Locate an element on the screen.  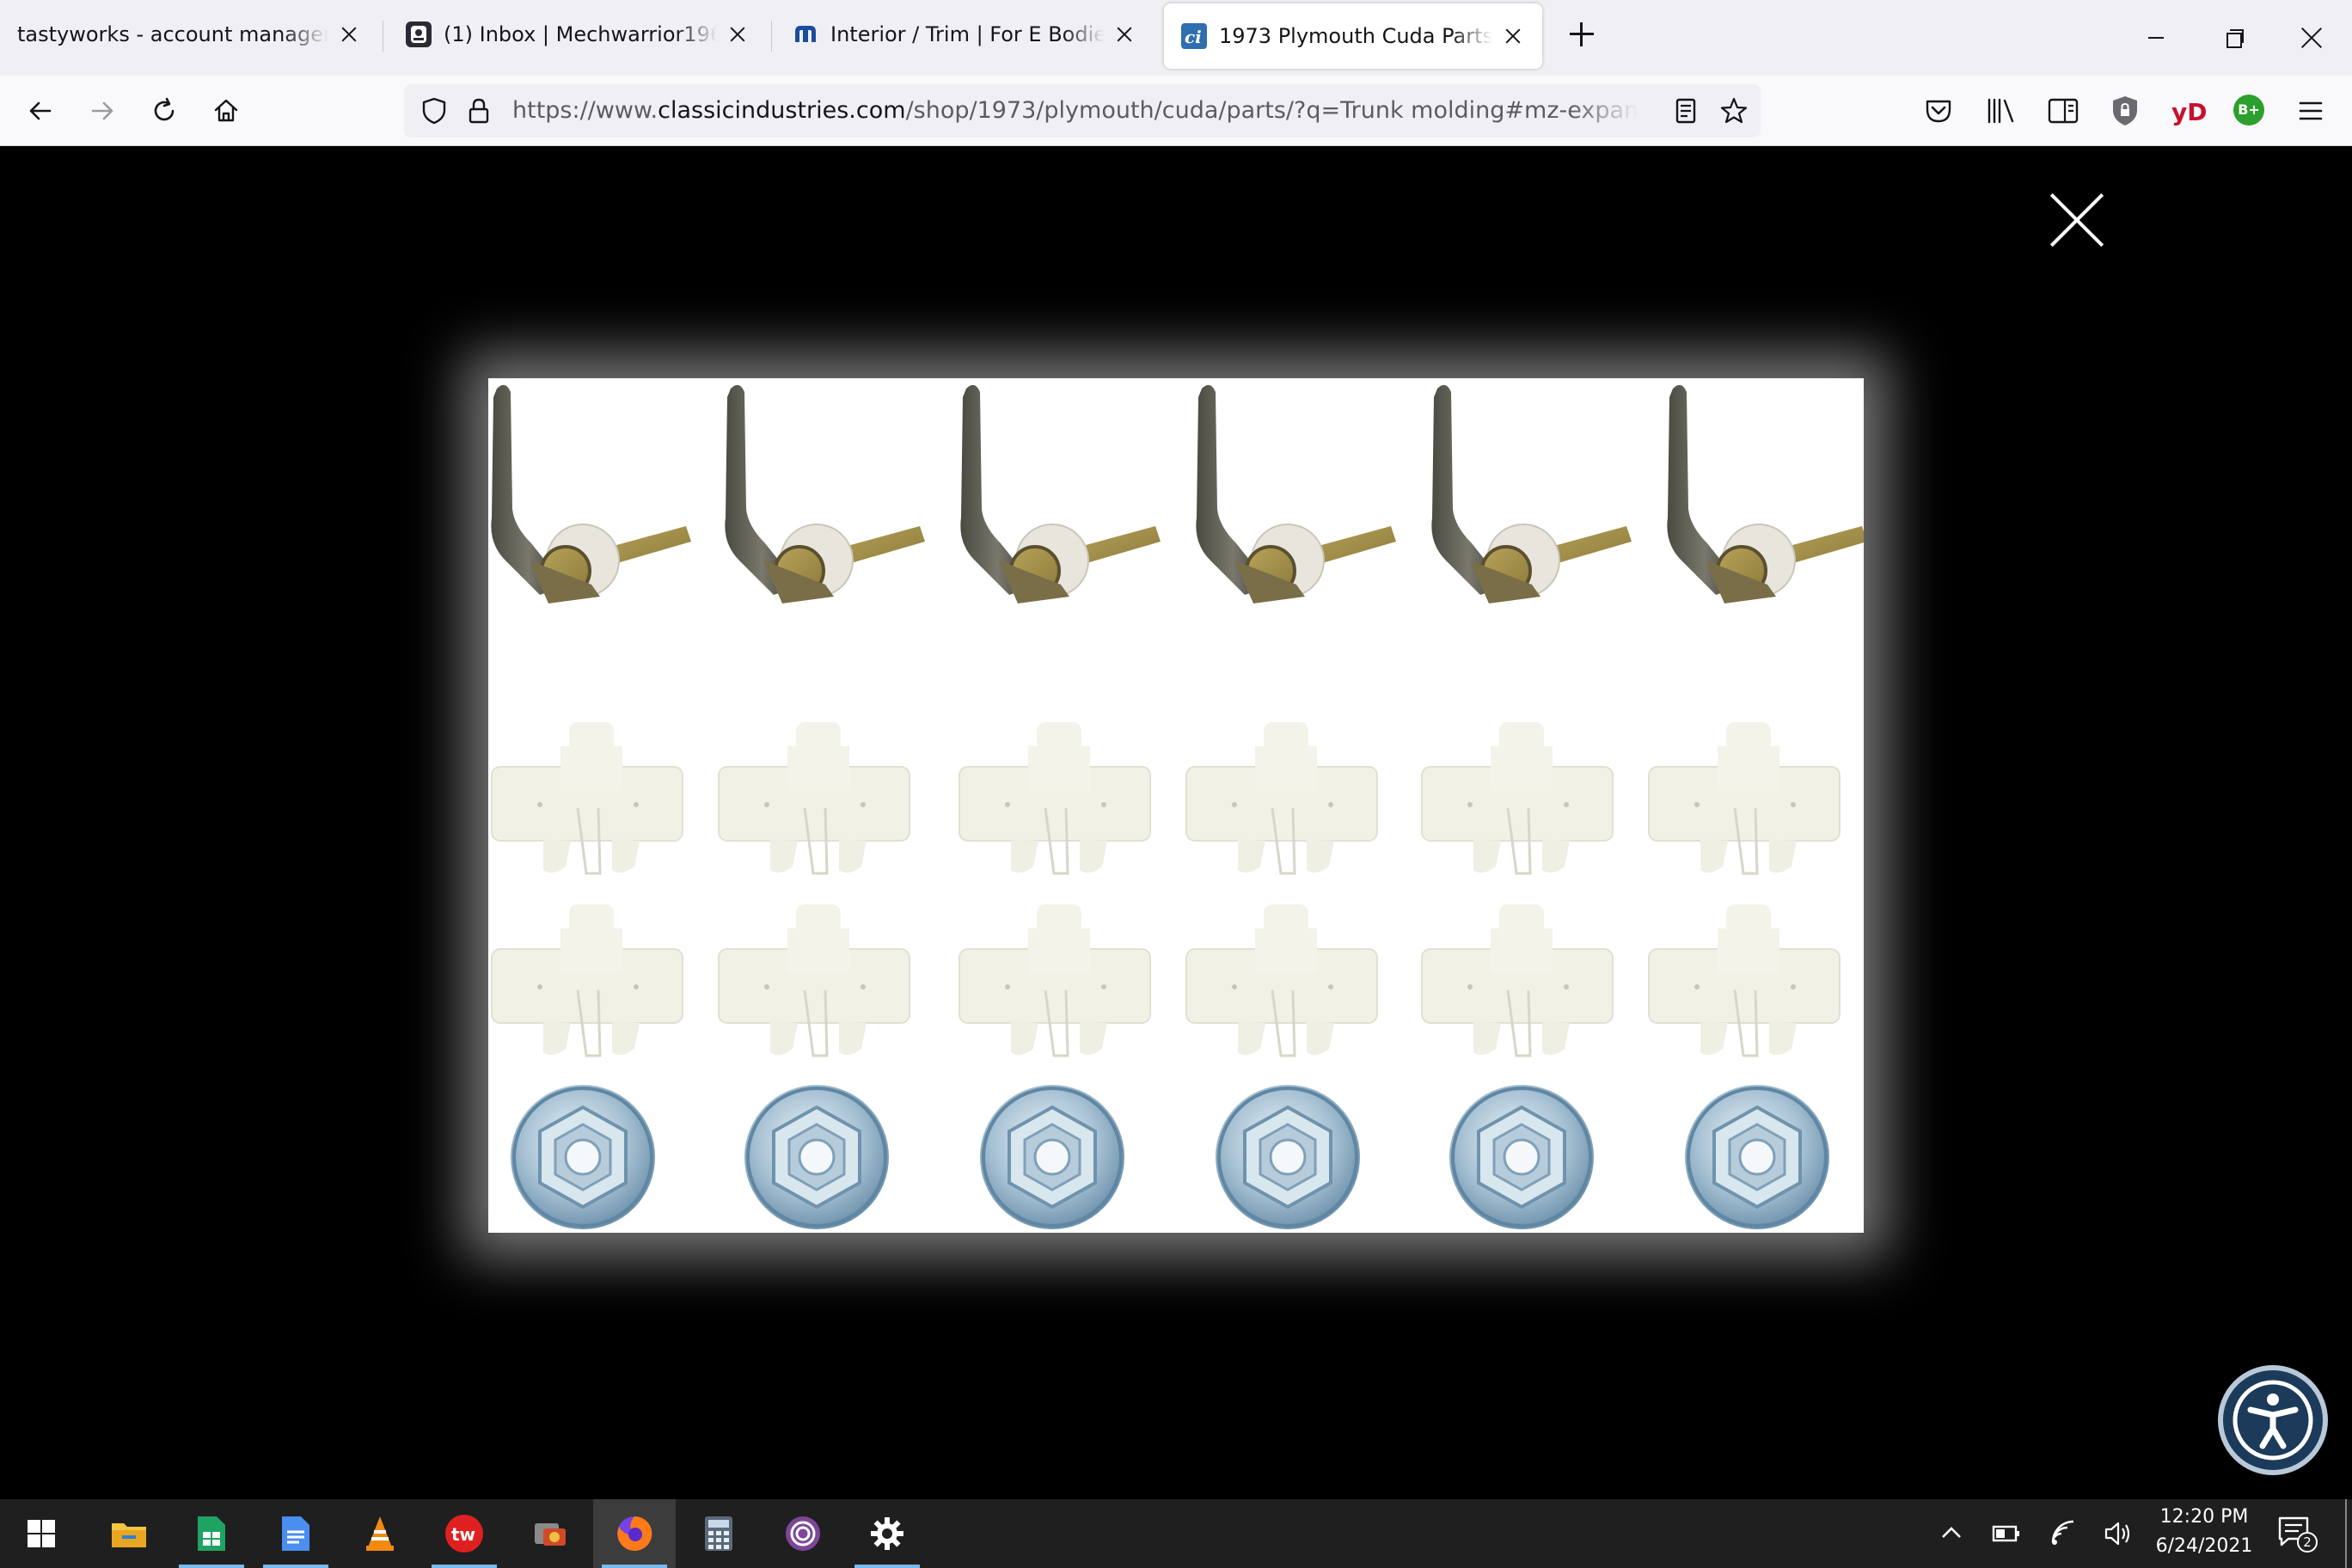
taskbar-app is located at coordinates (550, 1533).